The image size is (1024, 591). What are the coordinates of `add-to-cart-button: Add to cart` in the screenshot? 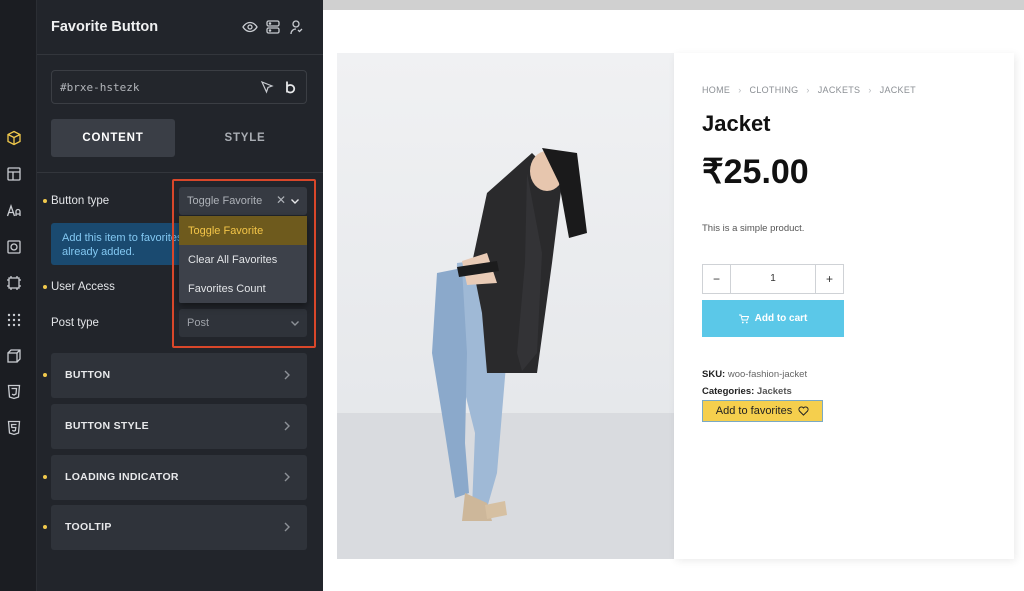 It's located at (773, 318).